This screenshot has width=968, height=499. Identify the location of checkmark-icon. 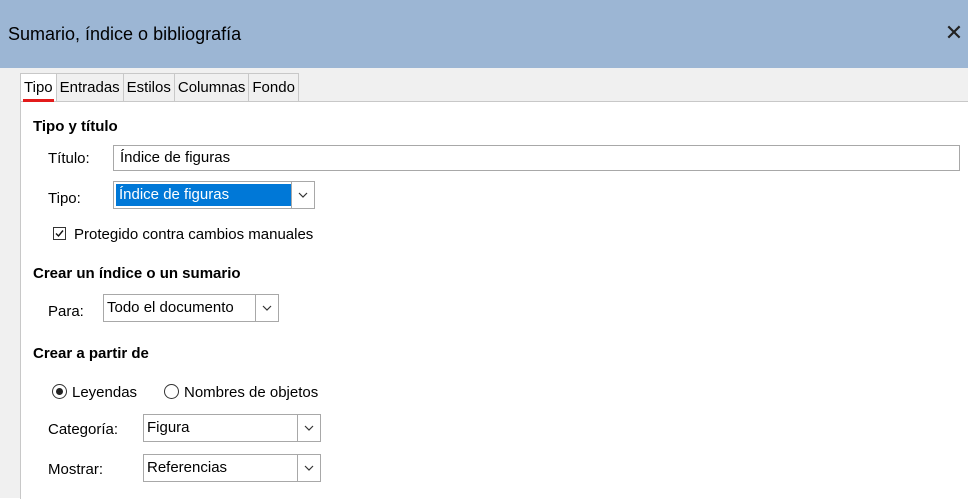
(59, 234).